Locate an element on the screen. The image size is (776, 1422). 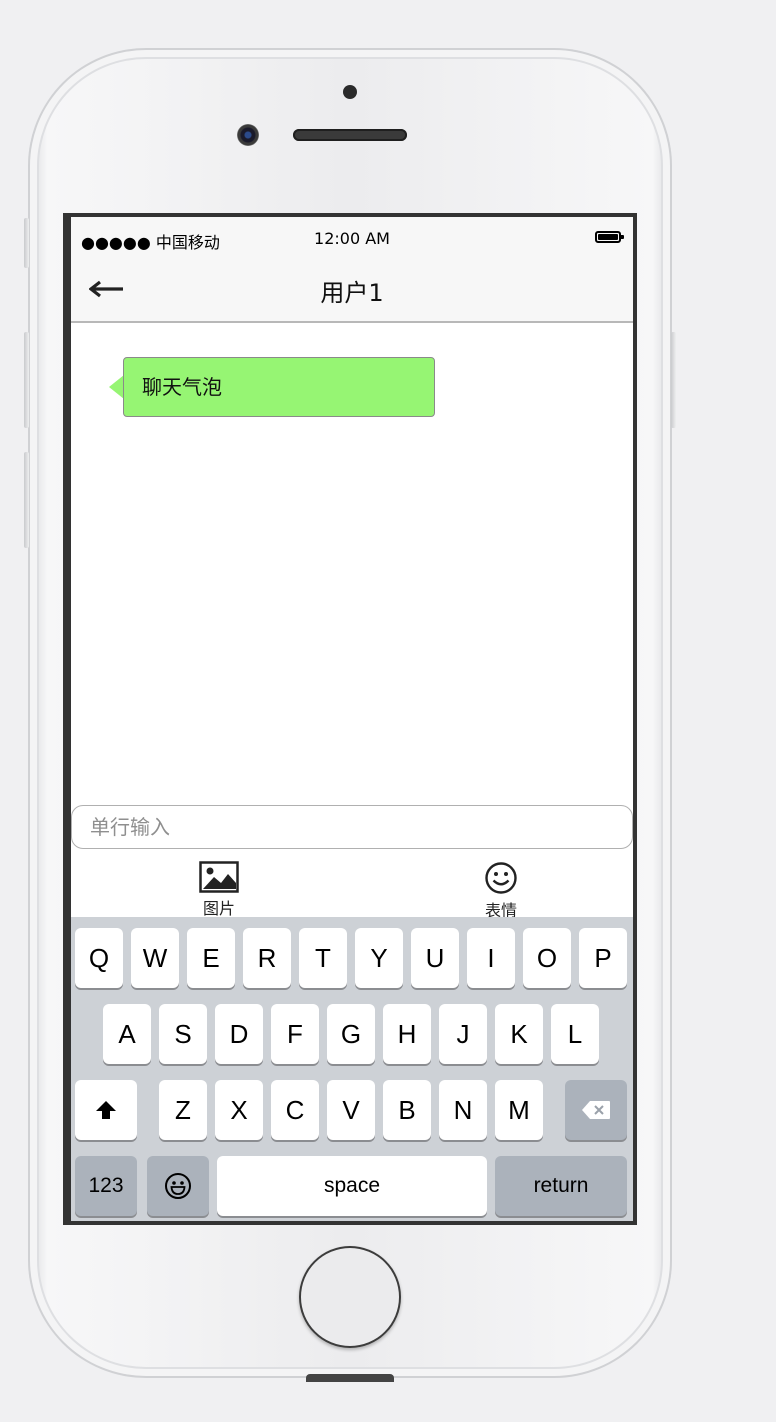
status-time: 12:00 AM is located at coordinates (352, 238).